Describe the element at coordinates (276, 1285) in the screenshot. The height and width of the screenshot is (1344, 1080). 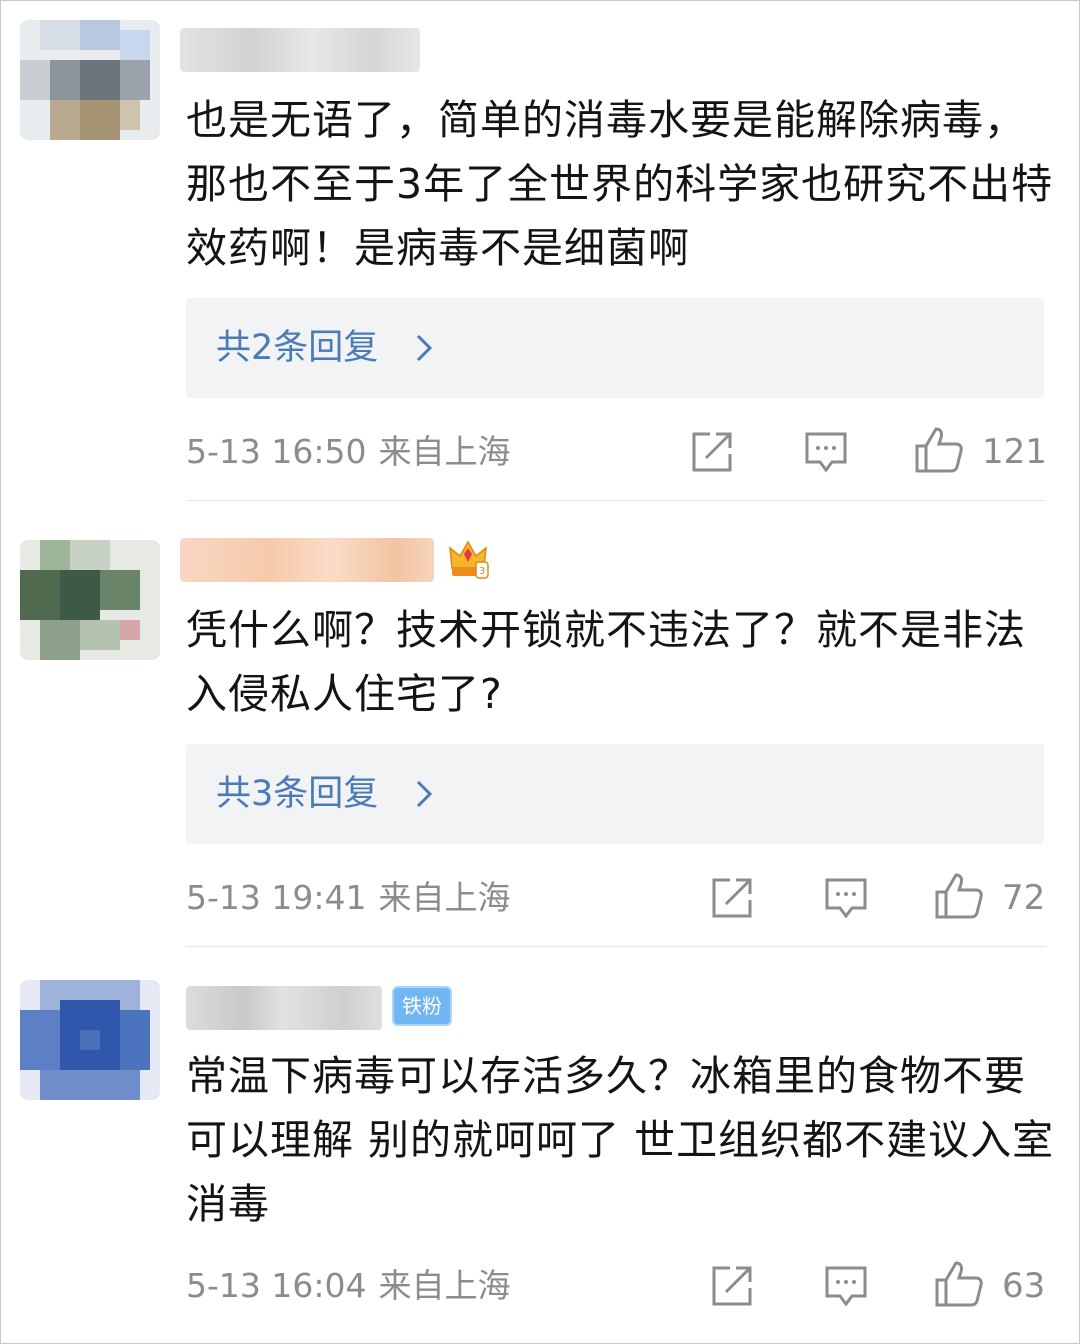
I see `comment-time: 5-13 16:04` at that location.